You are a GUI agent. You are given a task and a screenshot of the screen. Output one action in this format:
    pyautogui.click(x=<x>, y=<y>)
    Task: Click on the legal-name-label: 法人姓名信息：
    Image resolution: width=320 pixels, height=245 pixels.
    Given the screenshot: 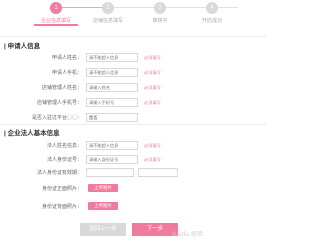 What is the action you would take?
    pyautogui.click(x=64, y=146)
    